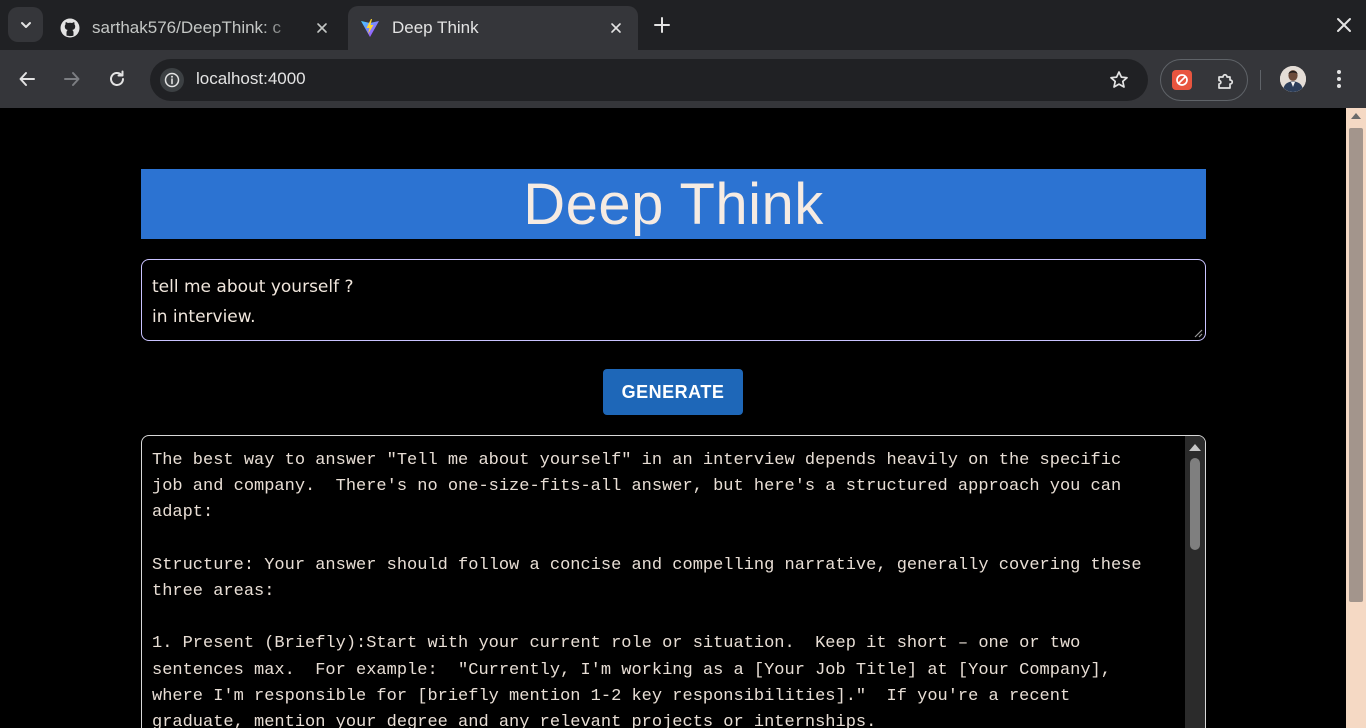 The height and width of the screenshot is (728, 1366). What do you see at coordinates (1195, 504) in the screenshot?
I see `output-scroll-thumb` at bounding box center [1195, 504].